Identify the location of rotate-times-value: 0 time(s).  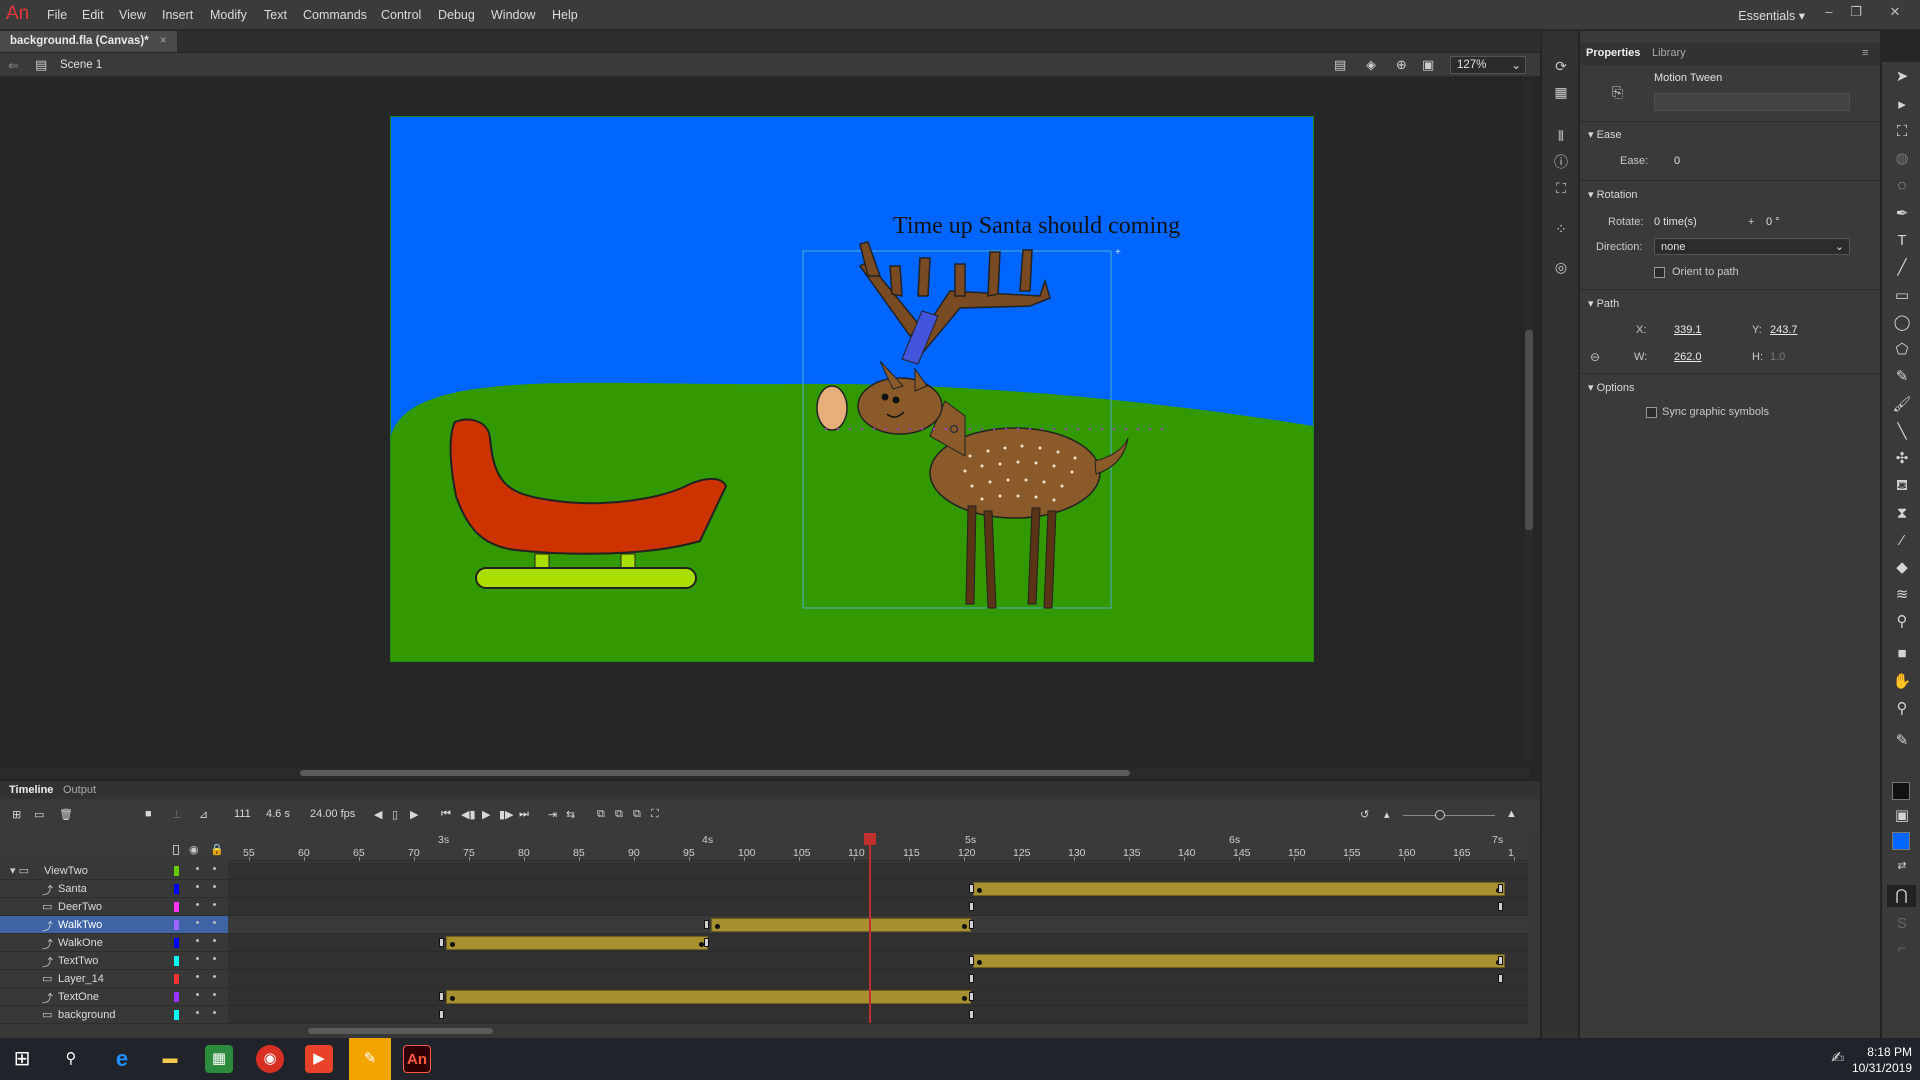
(1675, 222).